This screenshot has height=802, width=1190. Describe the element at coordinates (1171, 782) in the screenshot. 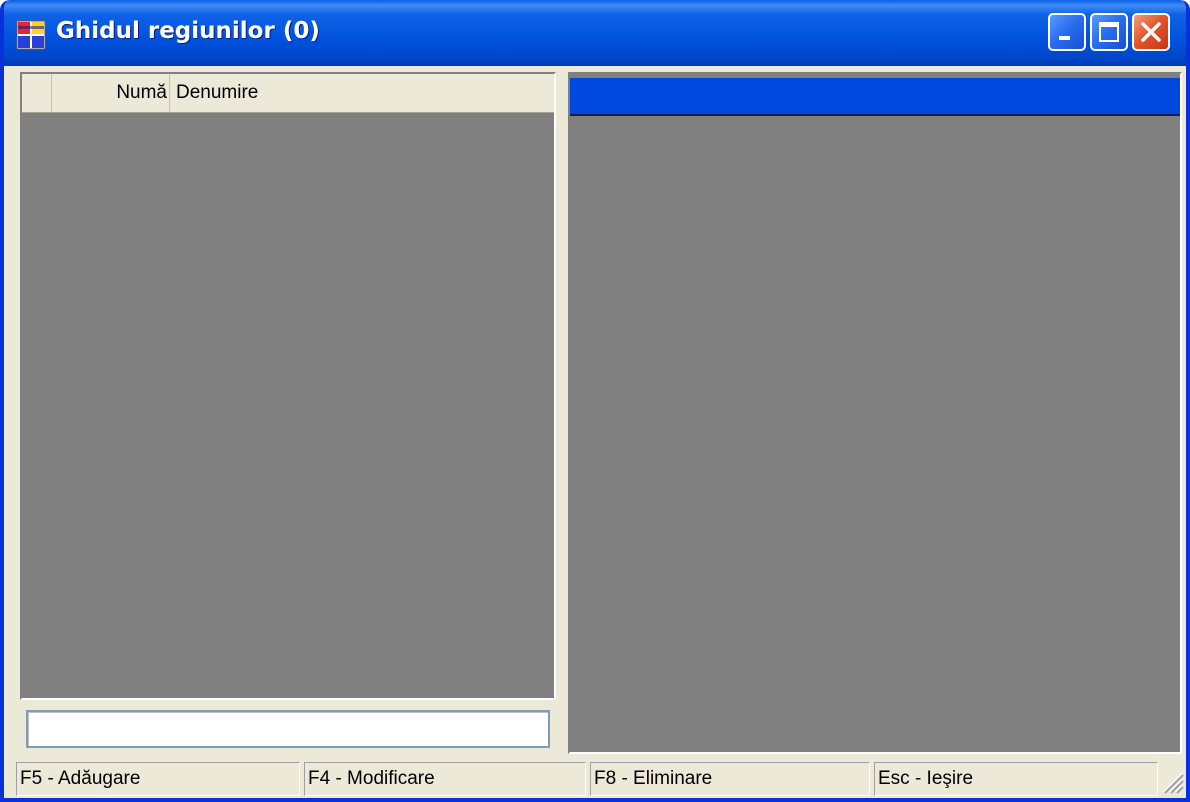

I see `resize-grip-icon` at that location.